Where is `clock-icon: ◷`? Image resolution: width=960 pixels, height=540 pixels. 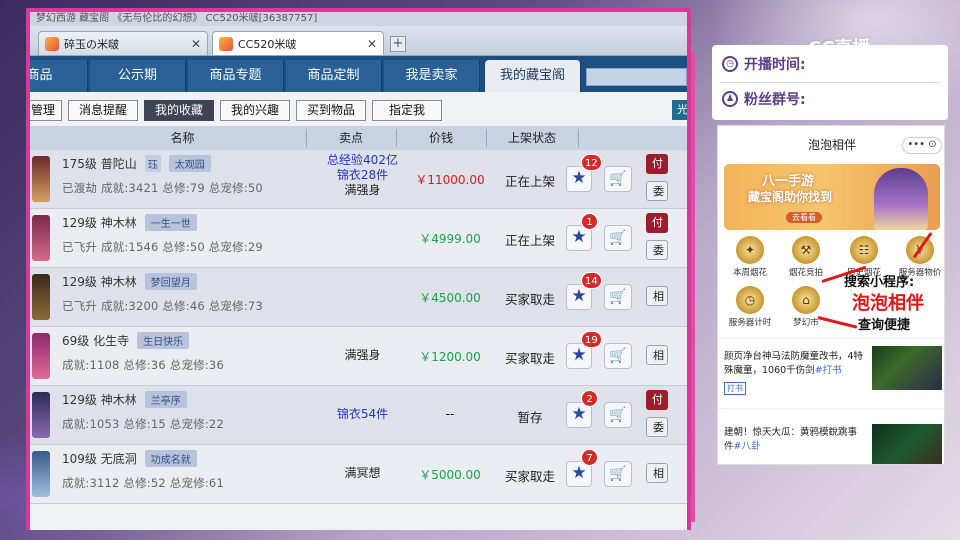 clock-icon: ◷ is located at coordinates (730, 64).